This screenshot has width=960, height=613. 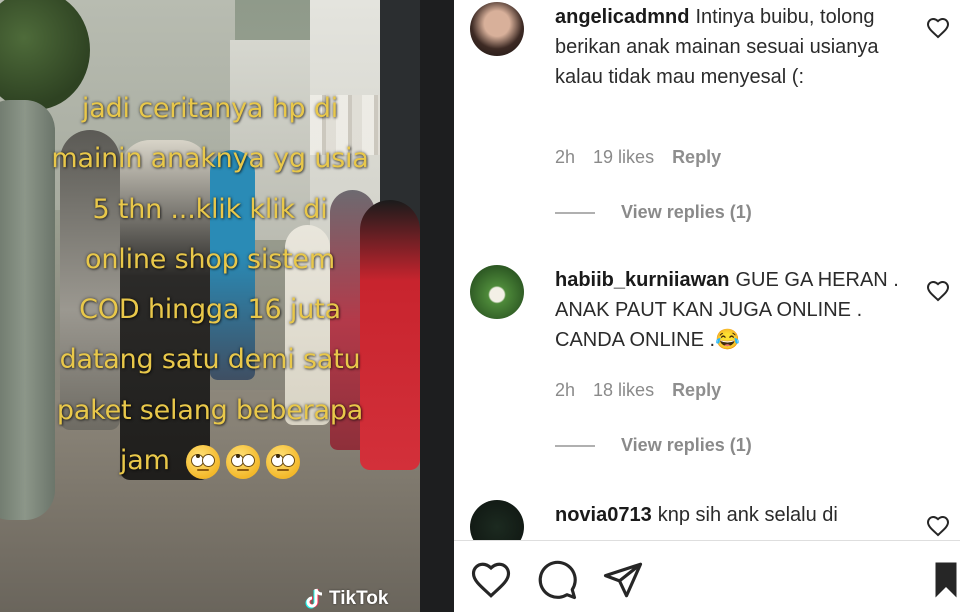 I want to click on caption-line: datang satu demi satu, so click(x=210, y=360).